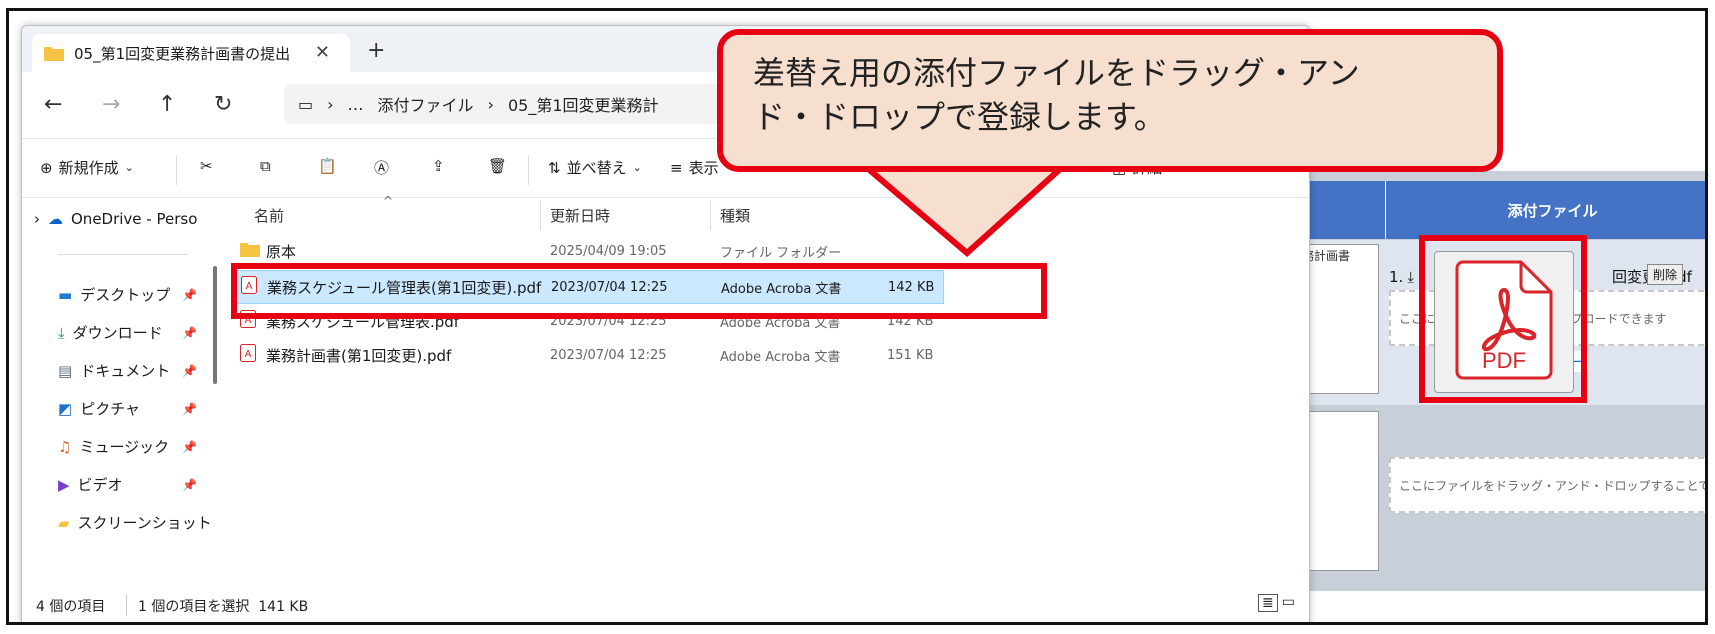 The width and height of the screenshot is (1715, 634). I want to click on back-arrow-icon: ←, so click(53, 104).